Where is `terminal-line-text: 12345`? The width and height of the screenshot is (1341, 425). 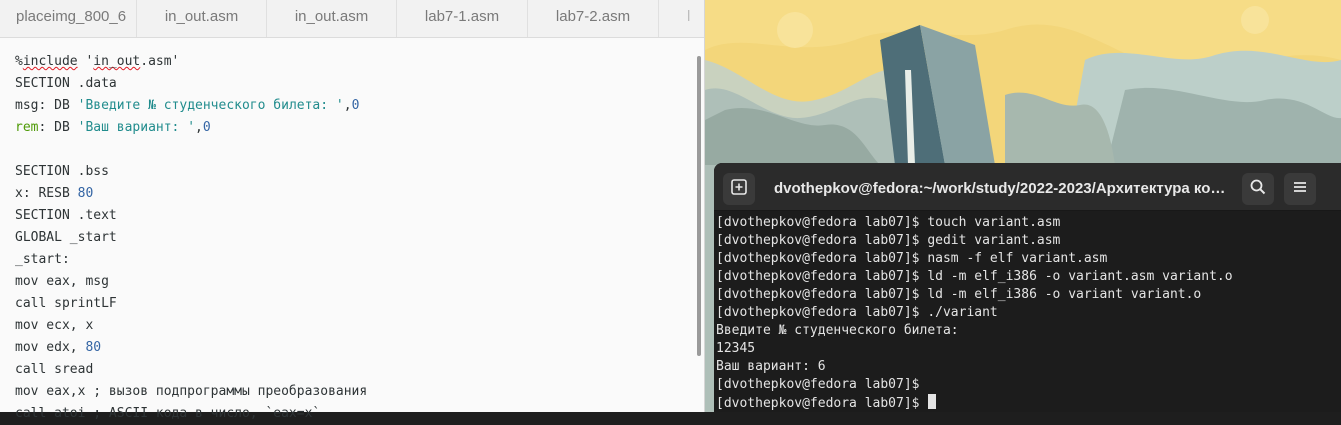
terminal-line-text: 12345 is located at coordinates (736, 348).